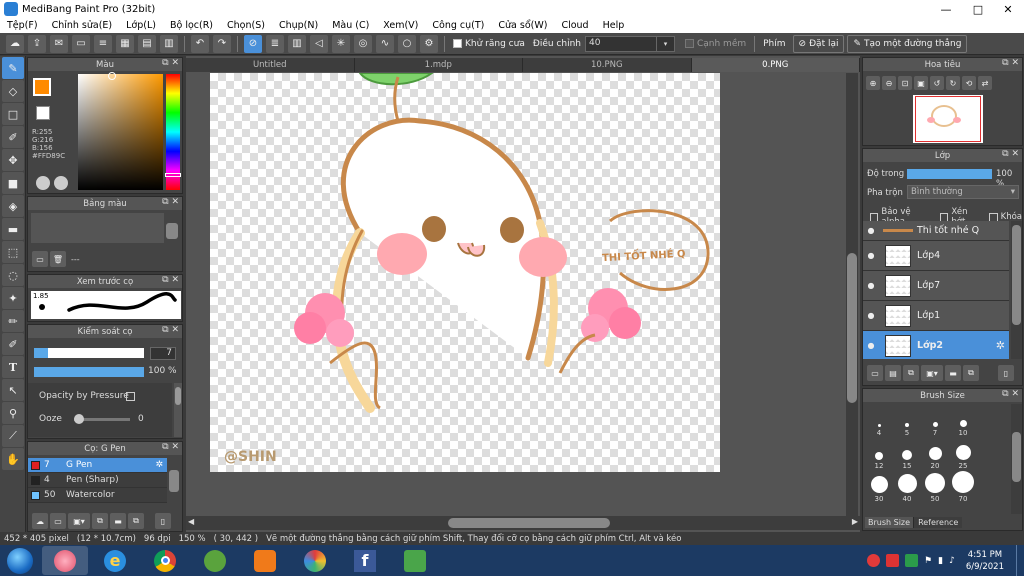 This screenshot has height=576, width=1024. Describe the element at coordinates (270, 65) in the screenshot. I see `tab-untitled: Untitled` at that location.